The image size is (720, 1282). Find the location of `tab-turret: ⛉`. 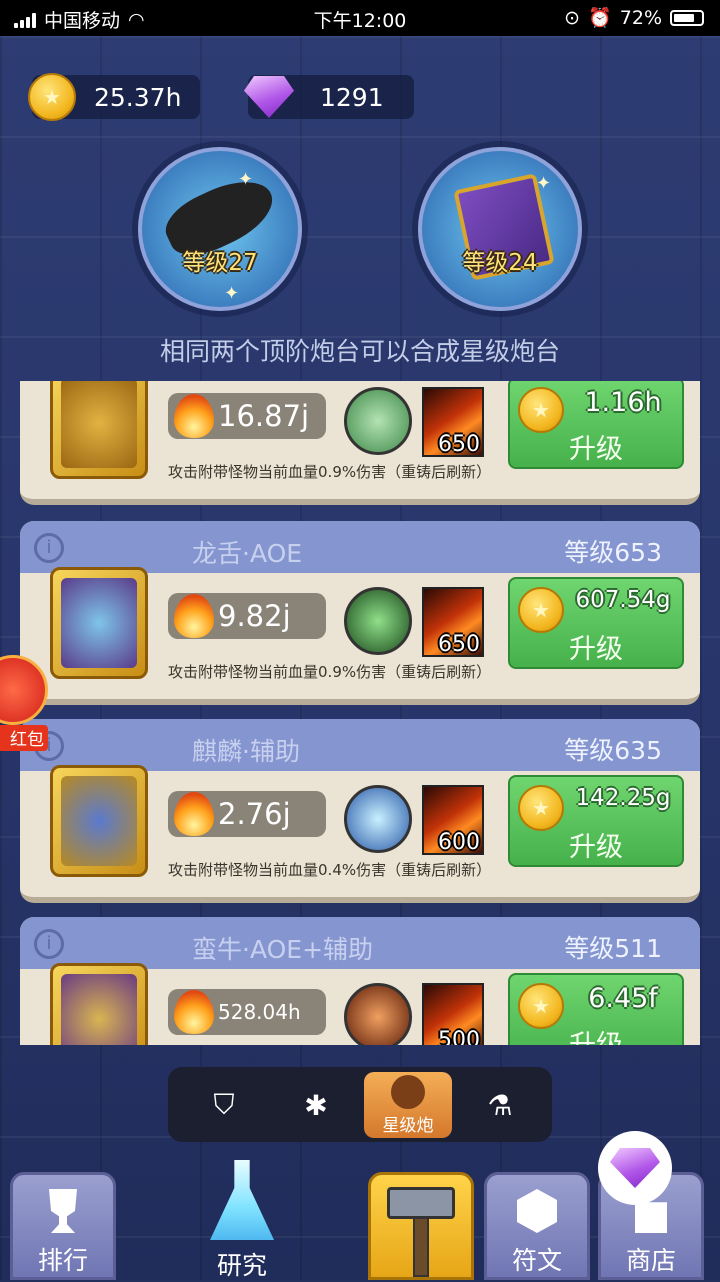

tab-turret: ⛉ is located at coordinates (224, 1105).